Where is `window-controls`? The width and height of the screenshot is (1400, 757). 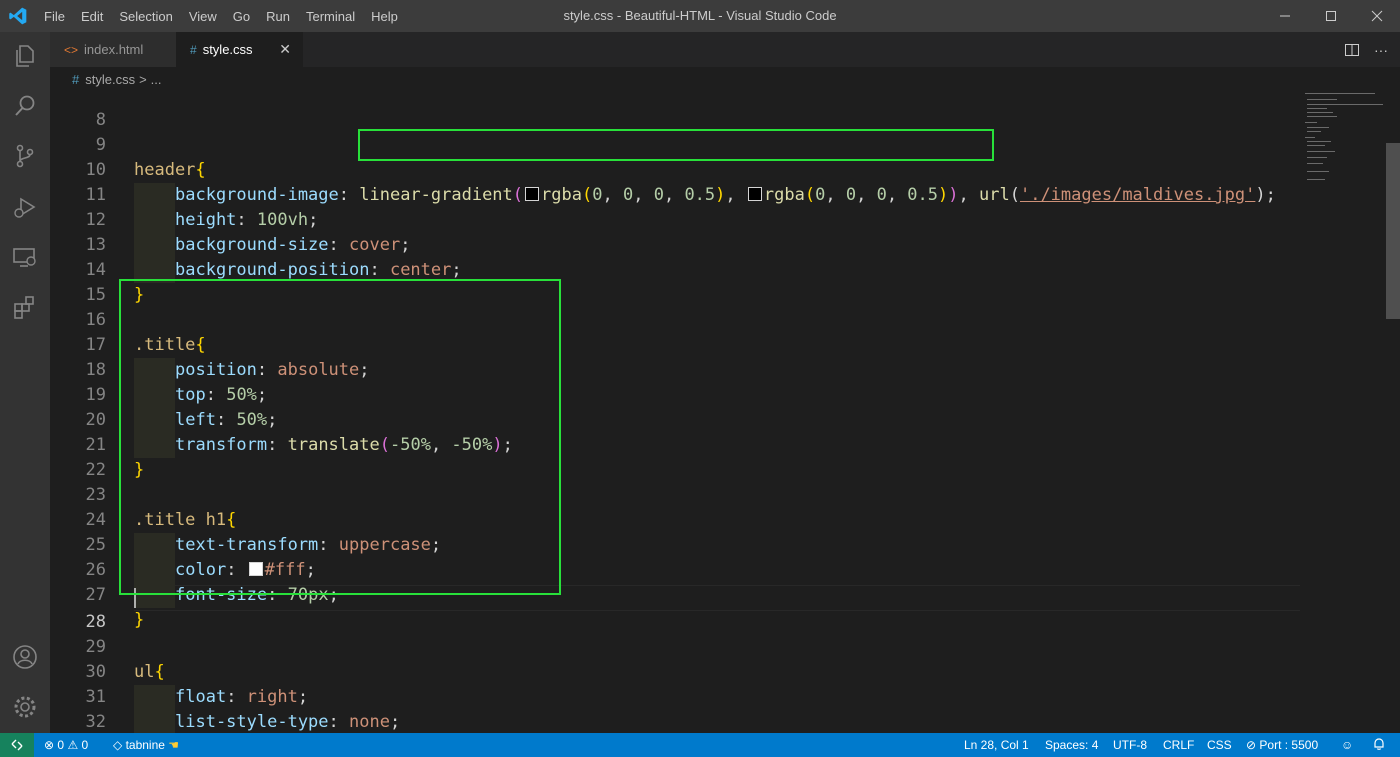 window-controls is located at coordinates (1331, 16).